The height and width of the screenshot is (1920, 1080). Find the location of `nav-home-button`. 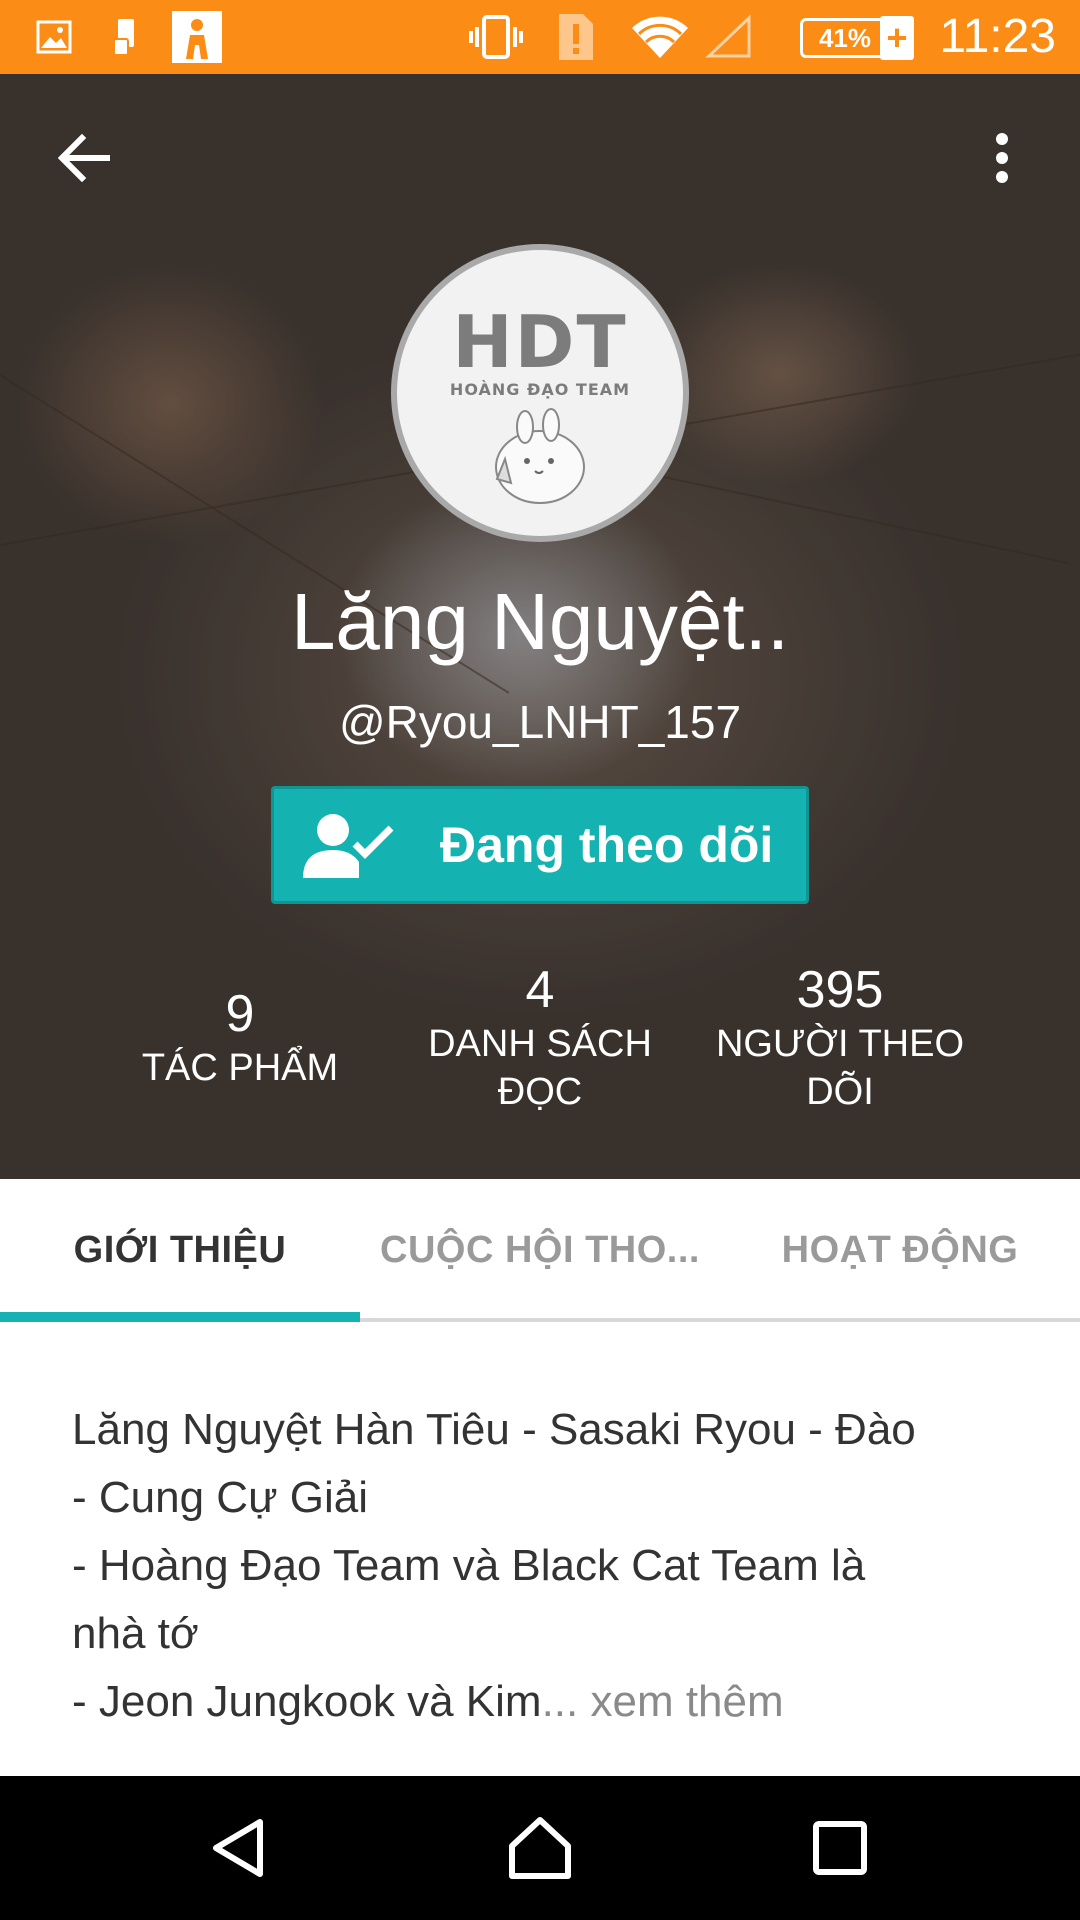

nav-home-button is located at coordinates (540, 1848).